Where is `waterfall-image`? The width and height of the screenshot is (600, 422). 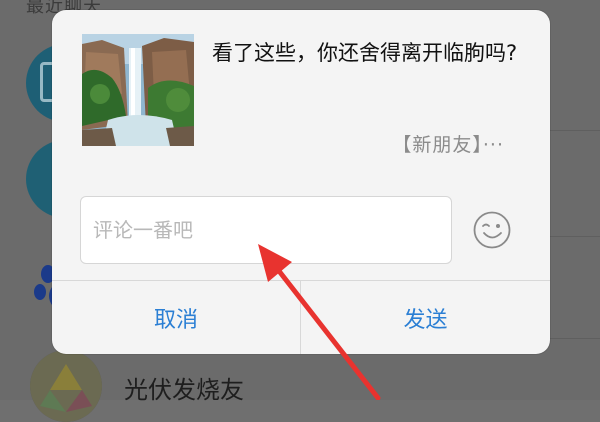
waterfall-image is located at coordinates (138, 90).